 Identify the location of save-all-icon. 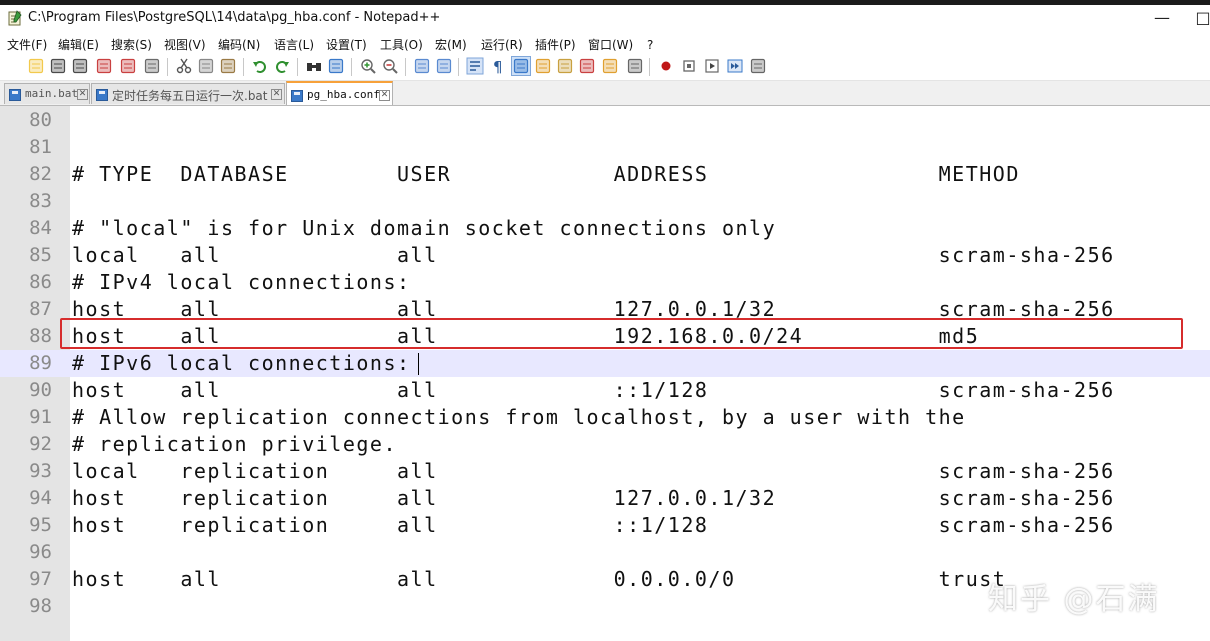
(80, 66).